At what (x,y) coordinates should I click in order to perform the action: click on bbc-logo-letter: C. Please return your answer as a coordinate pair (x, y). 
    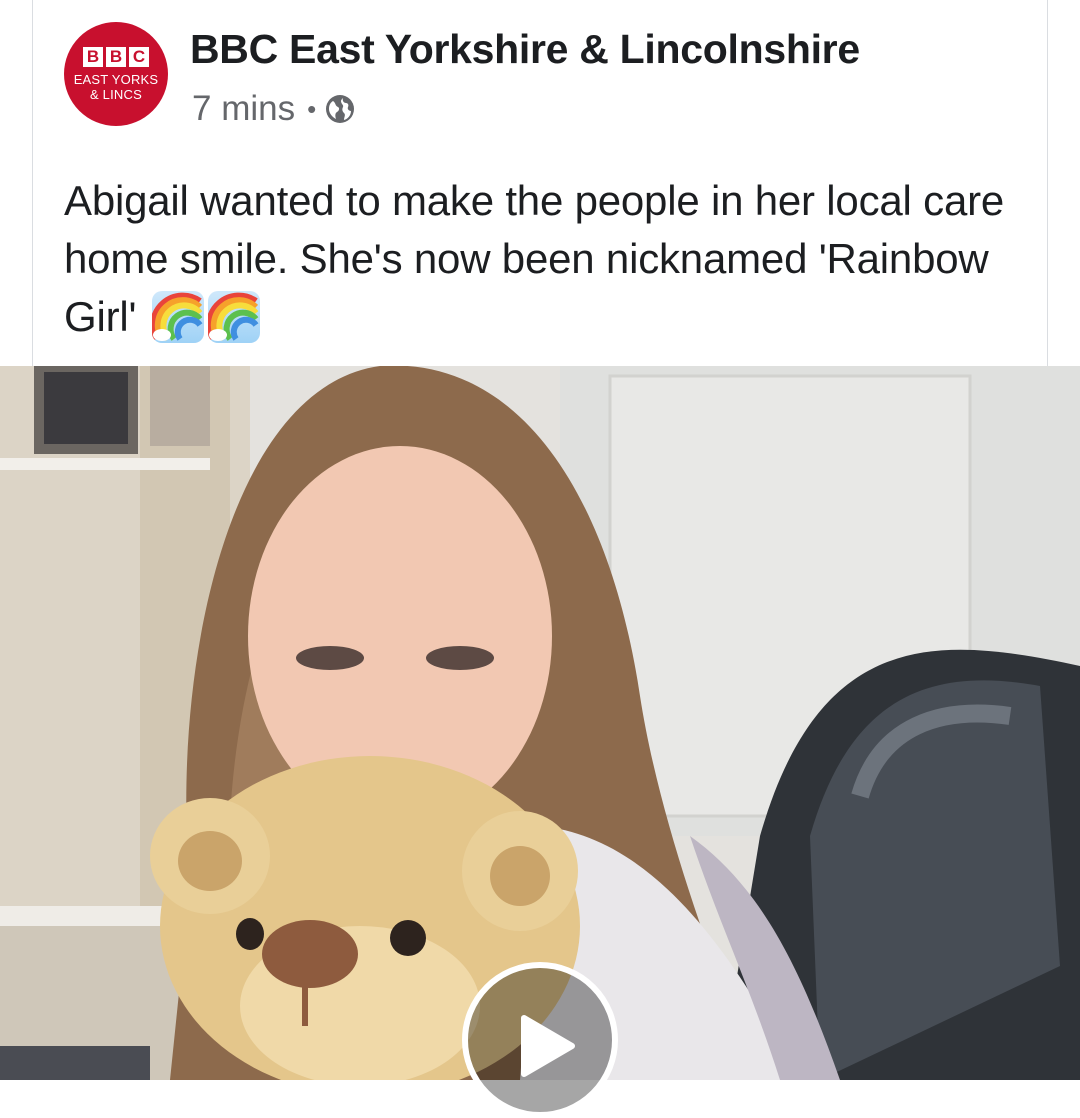
    Looking at the image, I should click on (139, 56).